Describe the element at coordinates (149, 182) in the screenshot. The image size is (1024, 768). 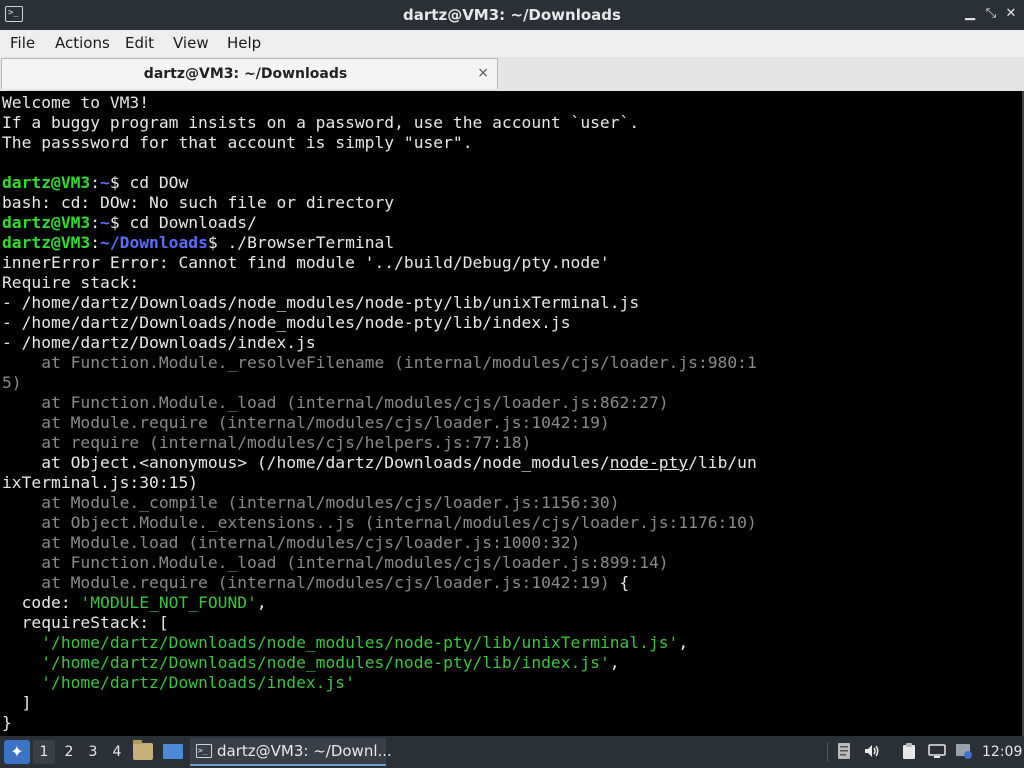
I see `terminal-segment: $ cd DOw` at that location.